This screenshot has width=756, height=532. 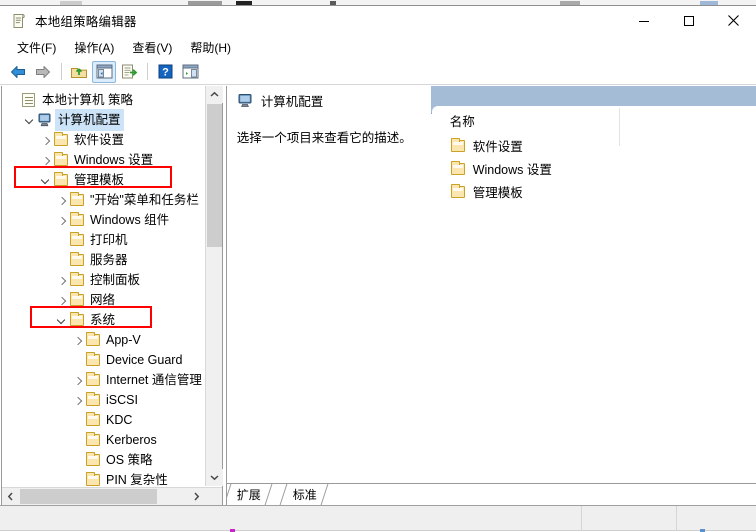 I want to click on tree-node: App-V, so click(x=104, y=340).